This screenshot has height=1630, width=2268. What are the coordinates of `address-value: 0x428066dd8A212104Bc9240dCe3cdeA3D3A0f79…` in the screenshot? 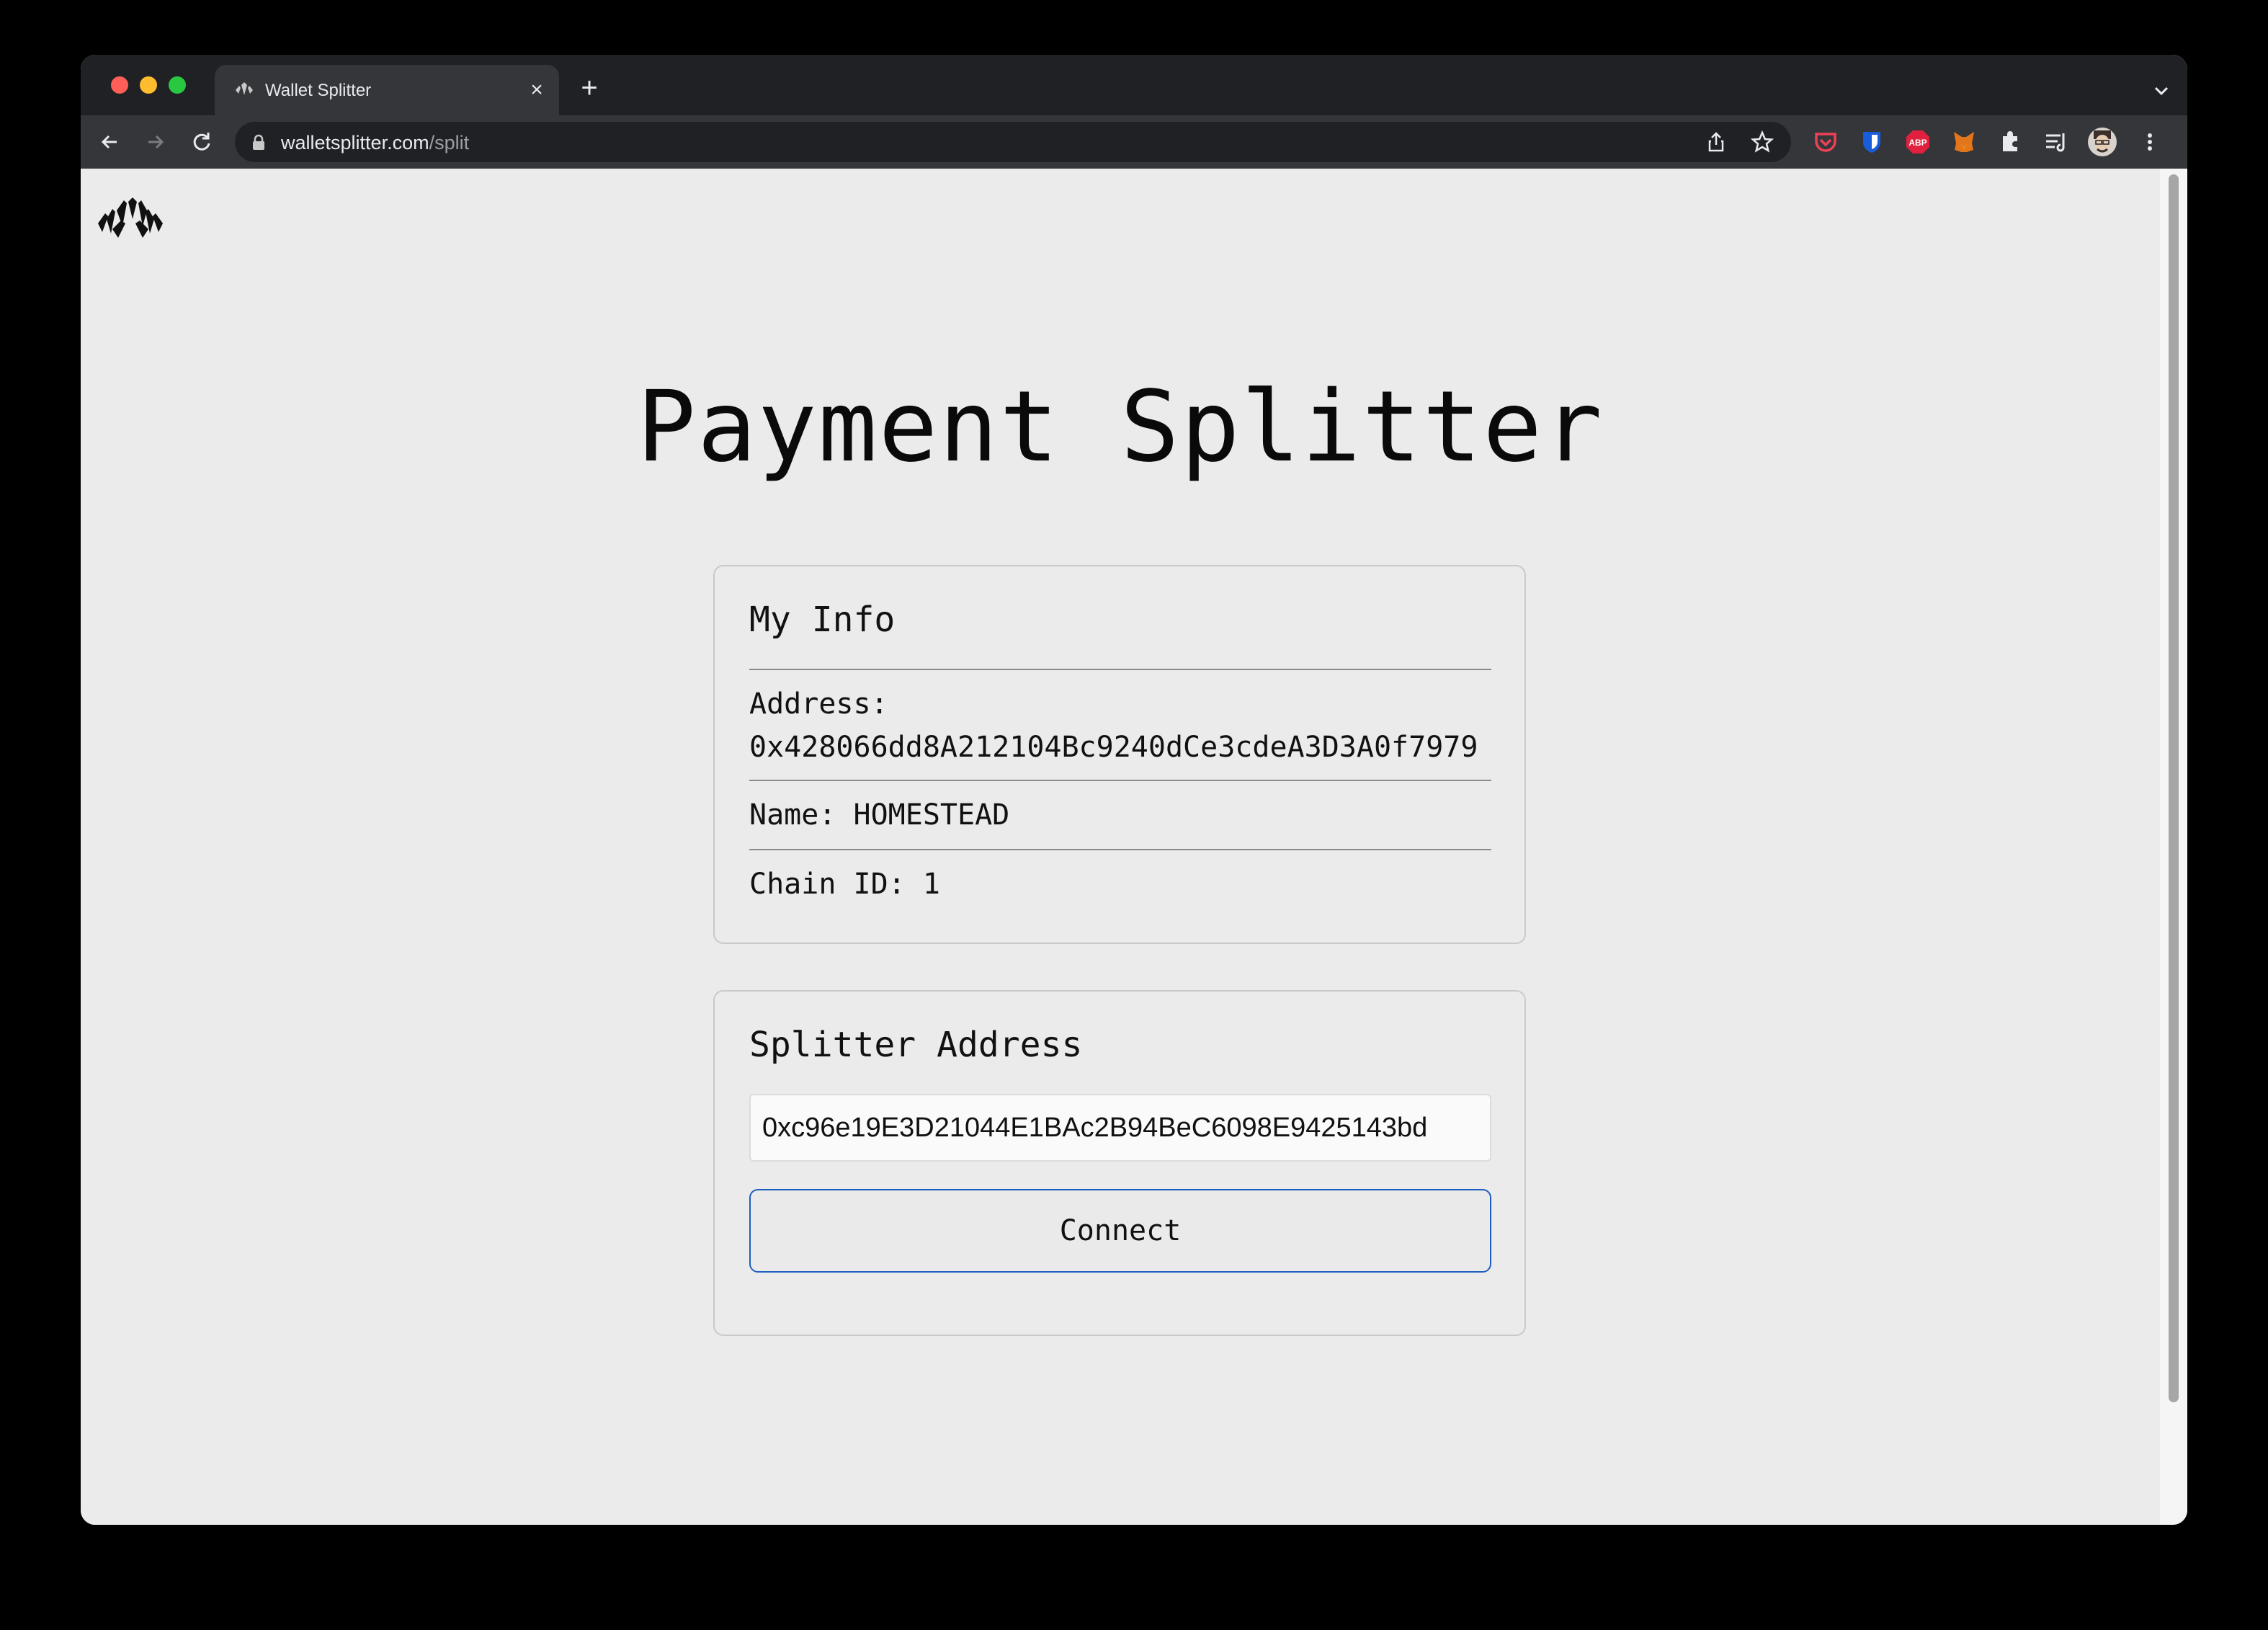 It's located at (1113, 748).